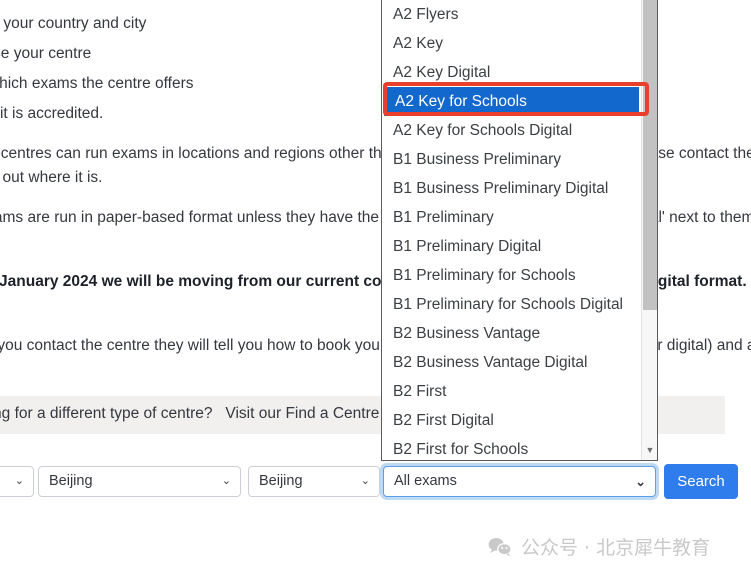 This screenshot has width=751, height=578. I want to click on dropdown-option: B1 Preliminary Digital, so click(512, 246).